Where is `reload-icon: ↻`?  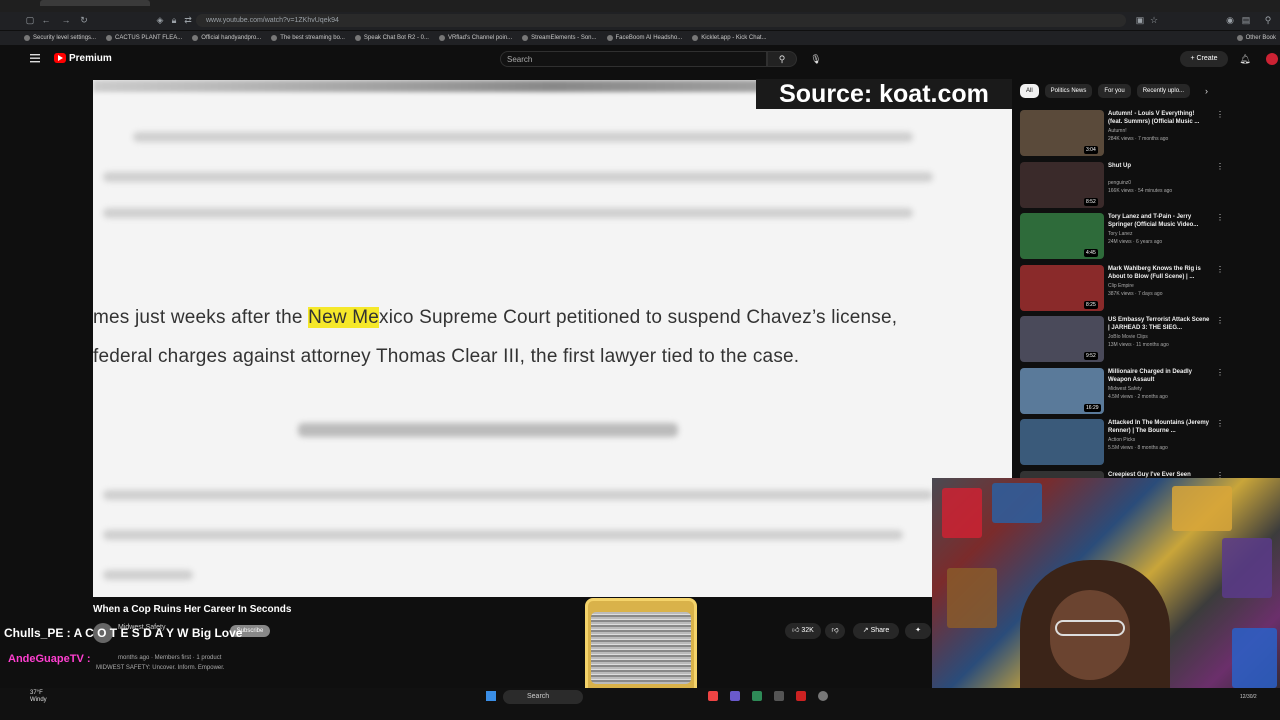 reload-icon: ↻ is located at coordinates (84, 20).